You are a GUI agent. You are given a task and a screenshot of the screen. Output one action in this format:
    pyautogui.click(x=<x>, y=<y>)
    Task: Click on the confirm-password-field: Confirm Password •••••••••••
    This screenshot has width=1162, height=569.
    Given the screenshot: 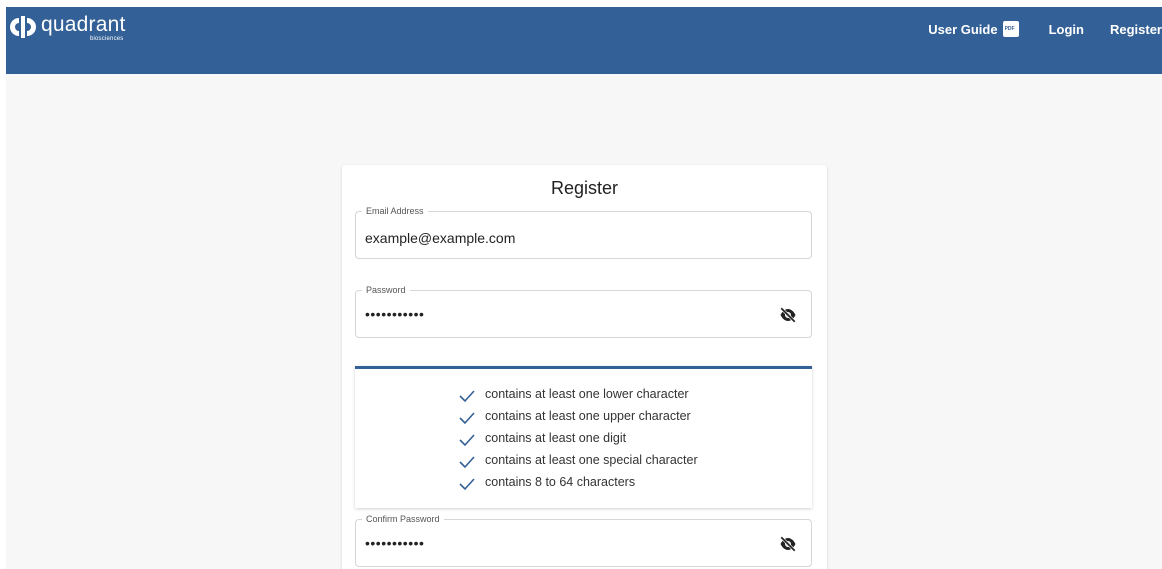 What is the action you would take?
    pyautogui.click(x=583, y=540)
    